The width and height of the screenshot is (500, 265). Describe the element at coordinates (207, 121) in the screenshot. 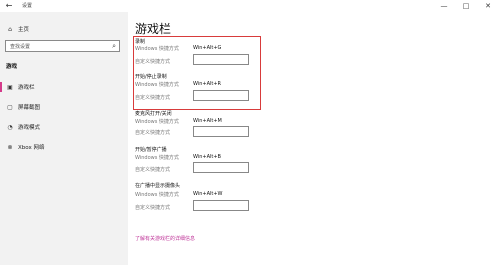

I see `windows-shortcut-value: Win+Alt+M` at that location.